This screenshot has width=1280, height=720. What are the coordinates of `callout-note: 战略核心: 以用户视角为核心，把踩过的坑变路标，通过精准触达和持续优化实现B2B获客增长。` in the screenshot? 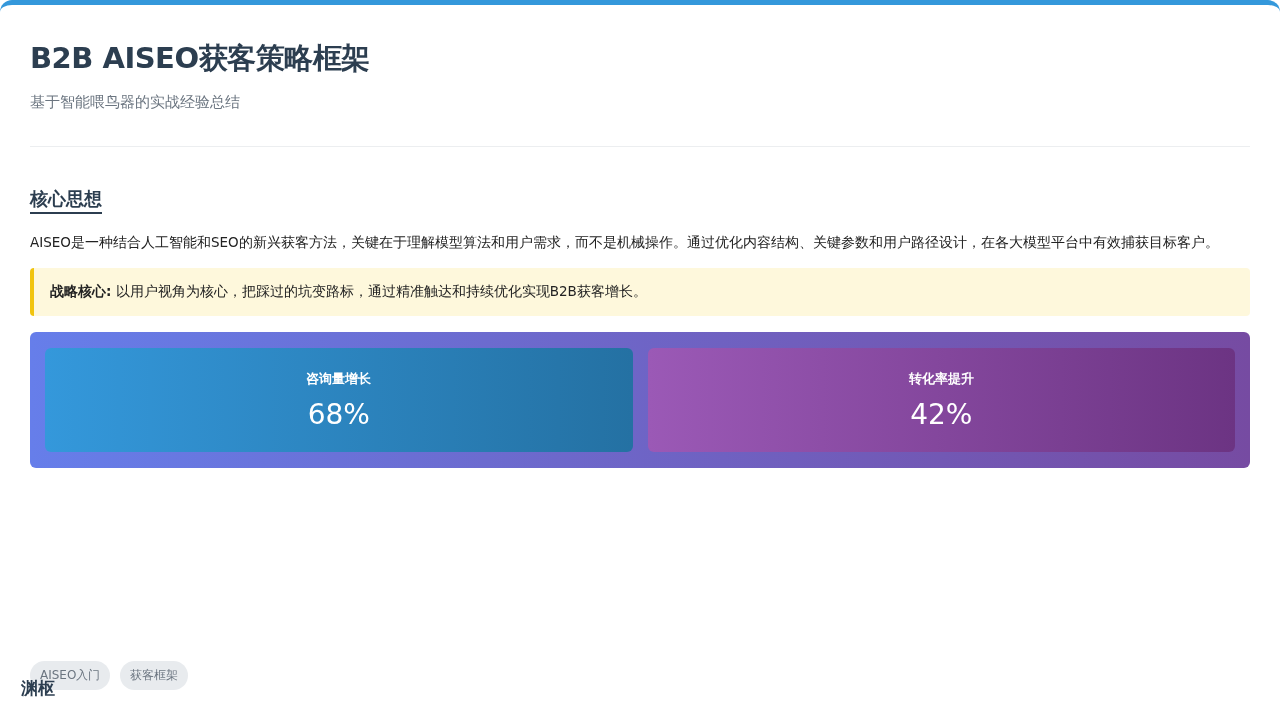 It's located at (640, 292).